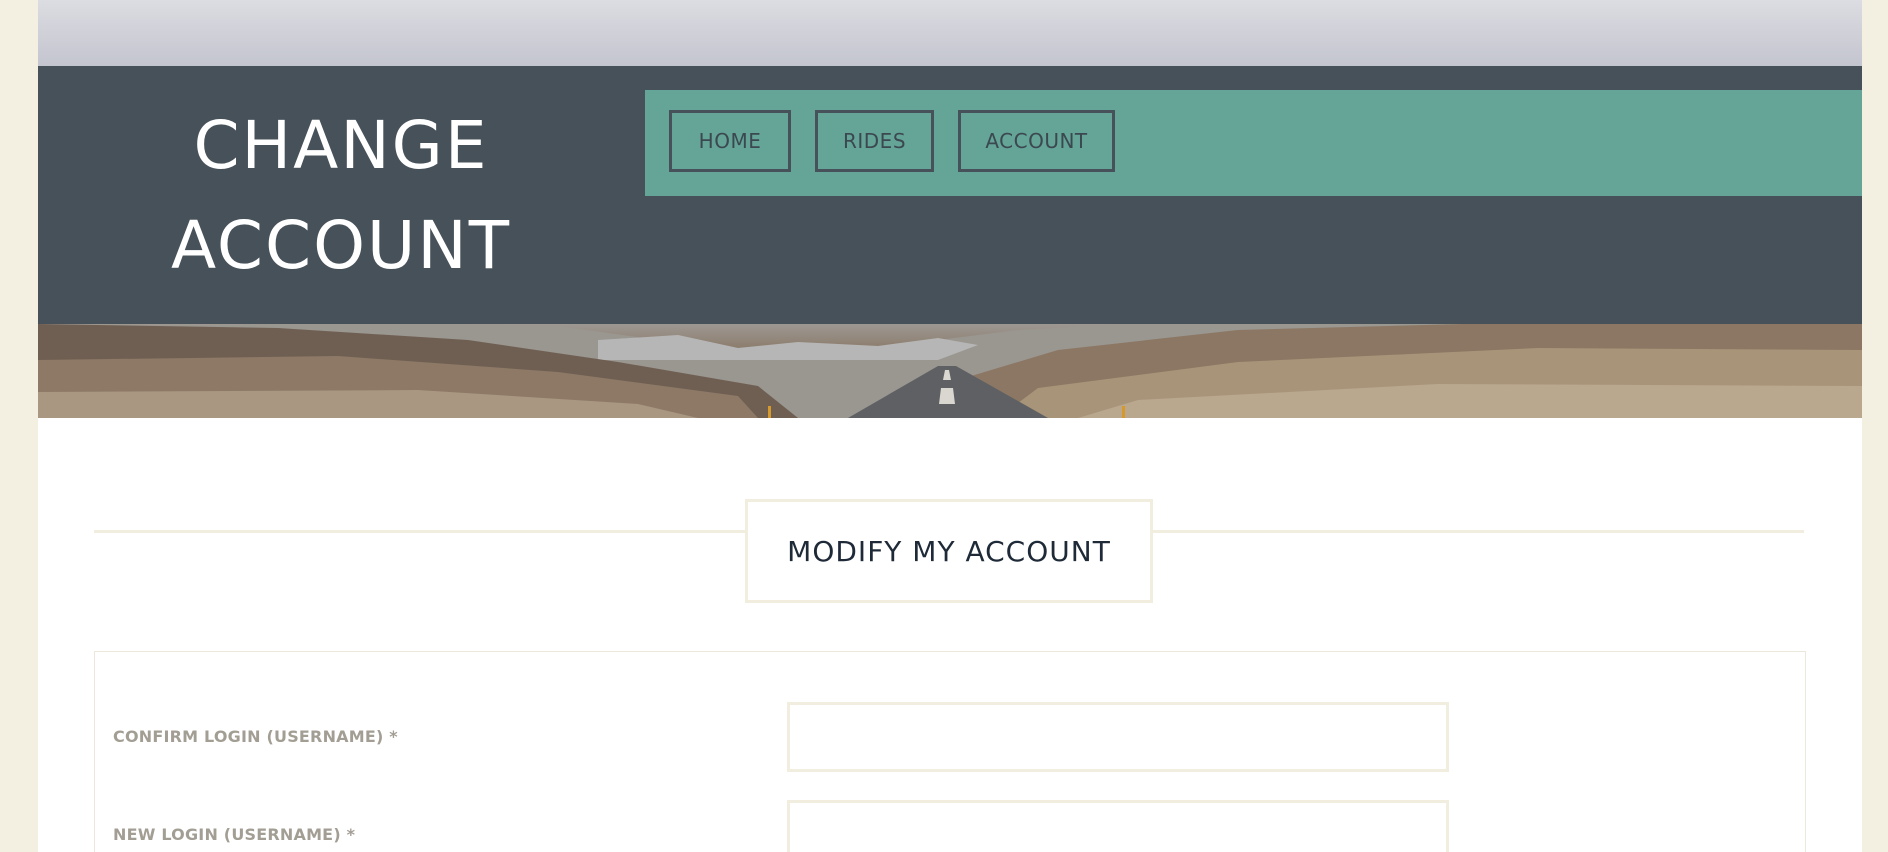 The width and height of the screenshot is (1888, 852). I want to click on main-nav: HOME RIDES ACCOUNT, so click(1253, 143).